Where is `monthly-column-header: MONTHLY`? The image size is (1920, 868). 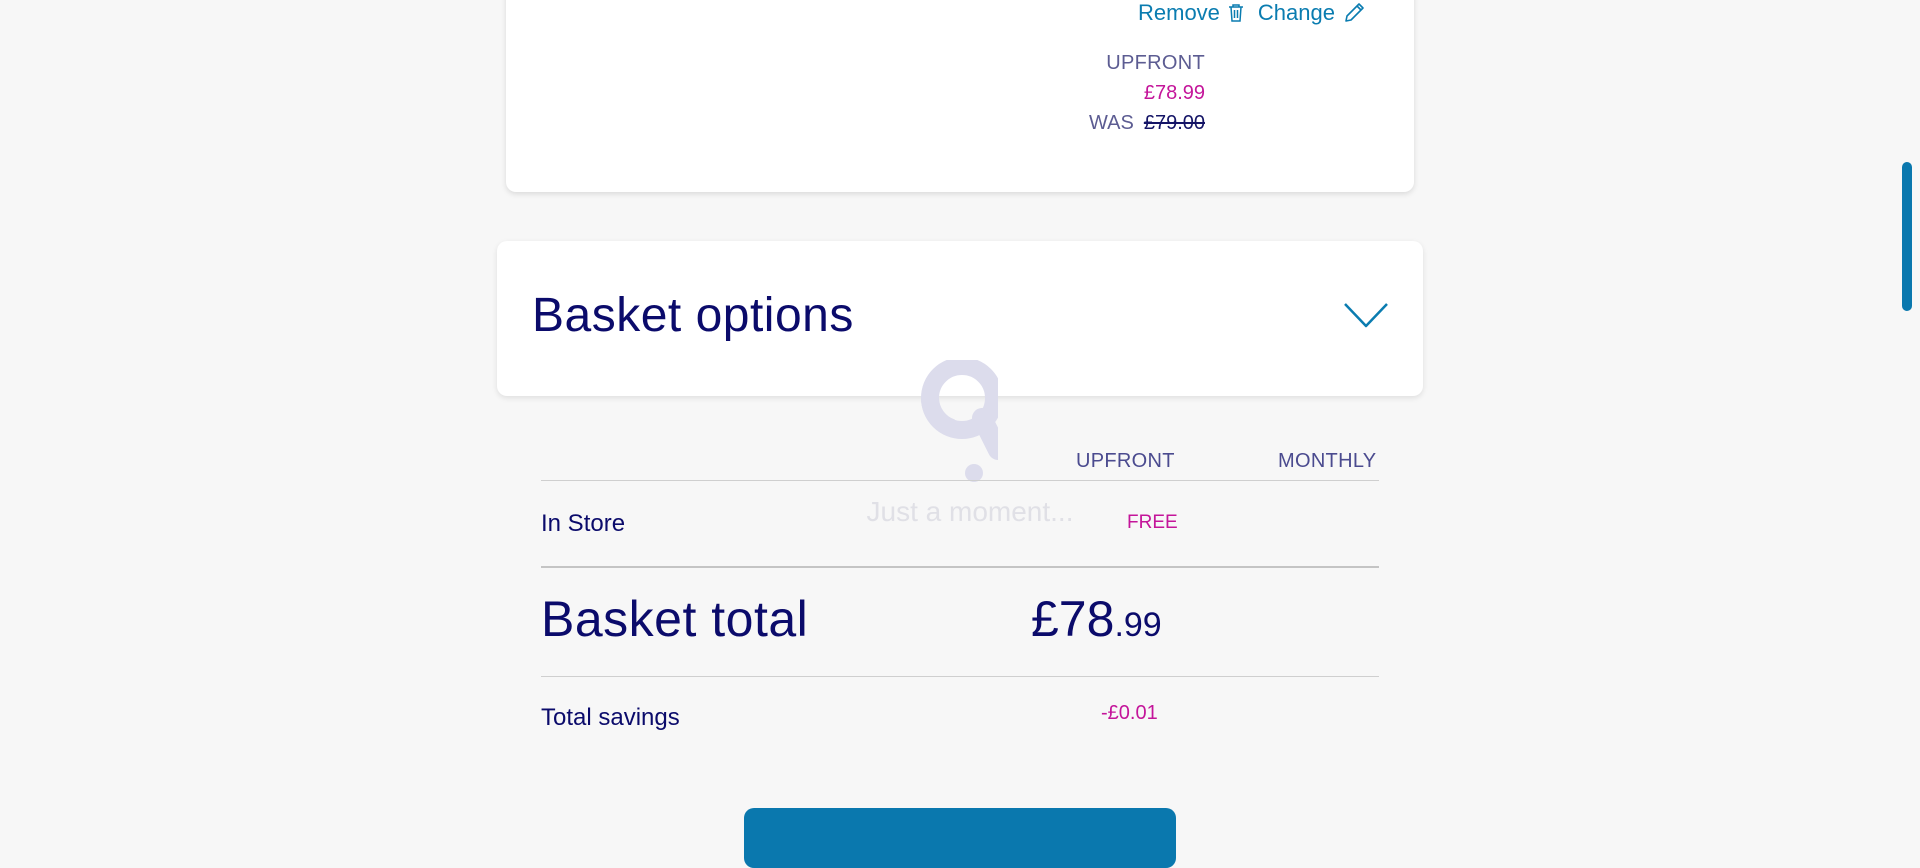 monthly-column-header: MONTHLY is located at coordinates (1327, 461).